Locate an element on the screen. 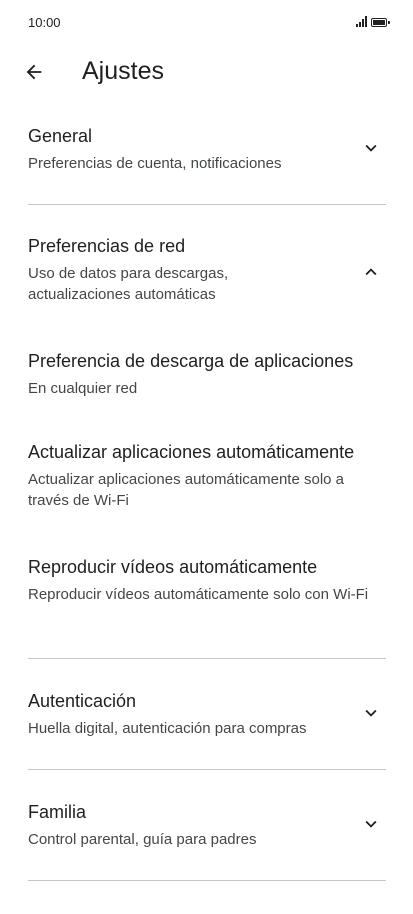 The width and height of the screenshot is (413, 914). setting-title: Reproducir vídeos automáticamente is located at coordinates (173, 567).